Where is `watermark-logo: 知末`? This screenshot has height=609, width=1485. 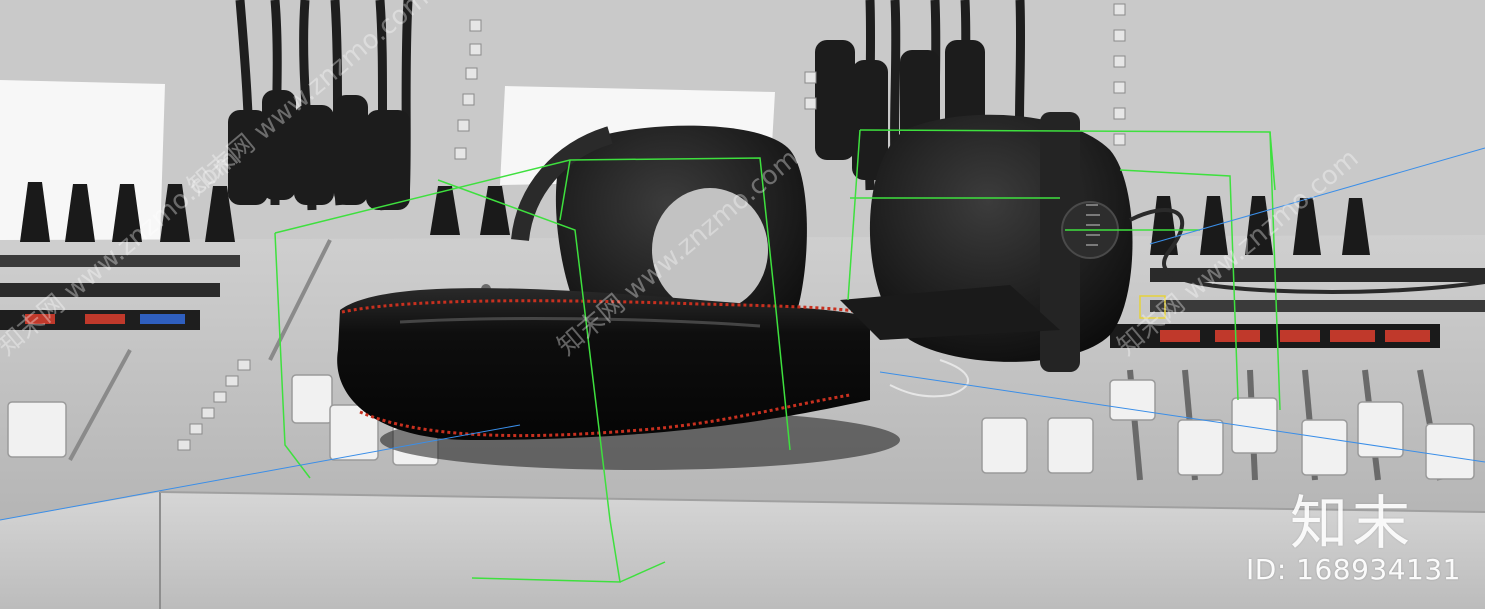 watermark-logo: 知末 is located at coordinates (1352, 523).